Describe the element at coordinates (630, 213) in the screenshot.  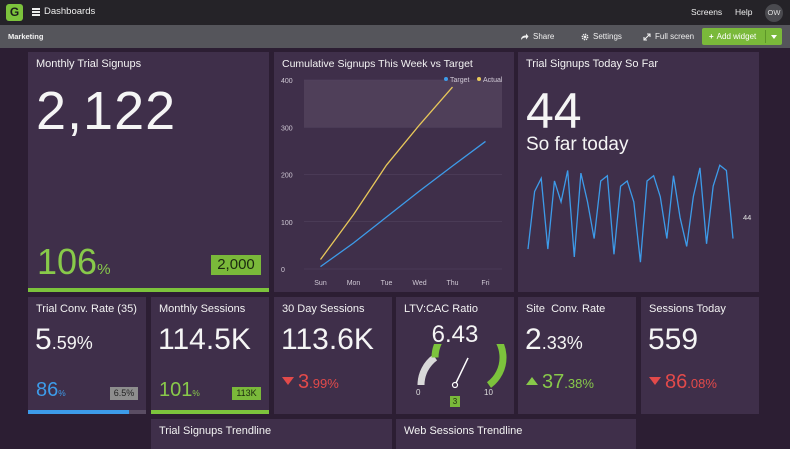
I see `sparkline-series` at that location.